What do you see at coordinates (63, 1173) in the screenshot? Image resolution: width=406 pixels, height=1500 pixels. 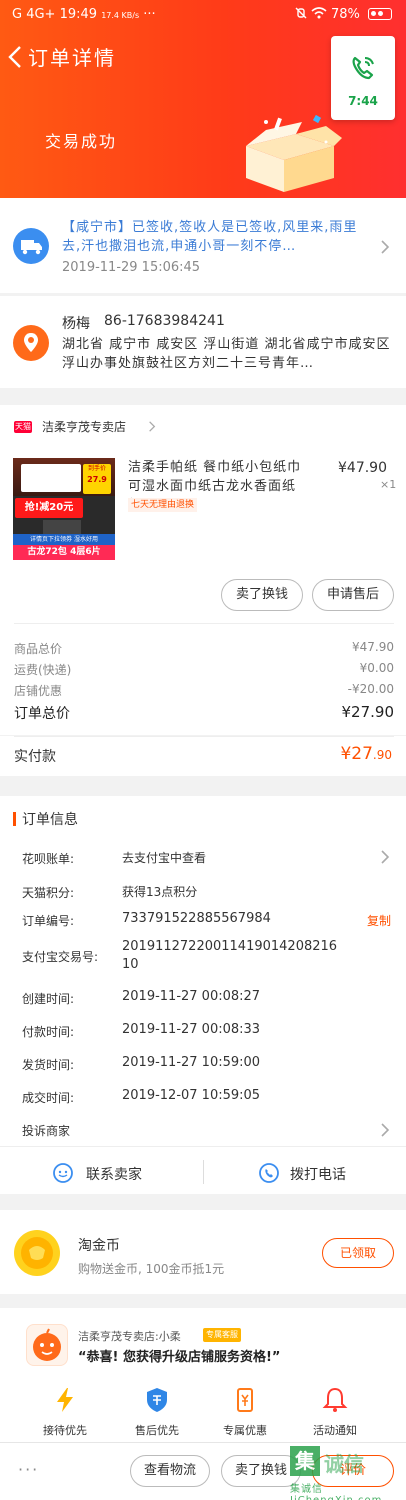 I see `chat-icon` at bounding box center [63, 1173].